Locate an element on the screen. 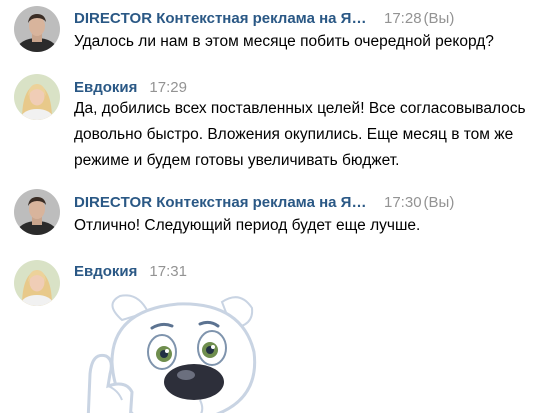 This screenshot has width=558, height=413. message-header: Евдокия 17:29 is located at coordinates (131, 88).